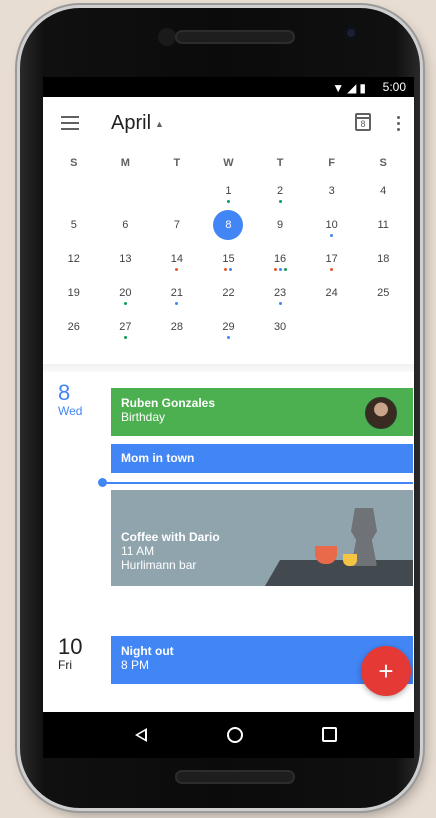  I want to click on calendar-week-row: 19 20 21 22 23 24 25, so click(228, 293).